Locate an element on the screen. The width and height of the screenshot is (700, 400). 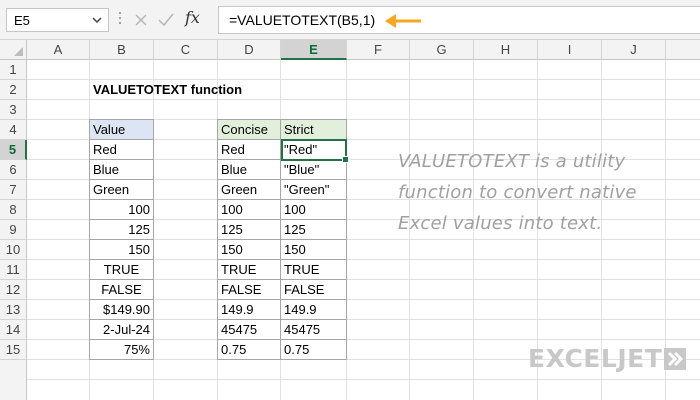
value-header-cell: Value is located at coordinates (121, 129).